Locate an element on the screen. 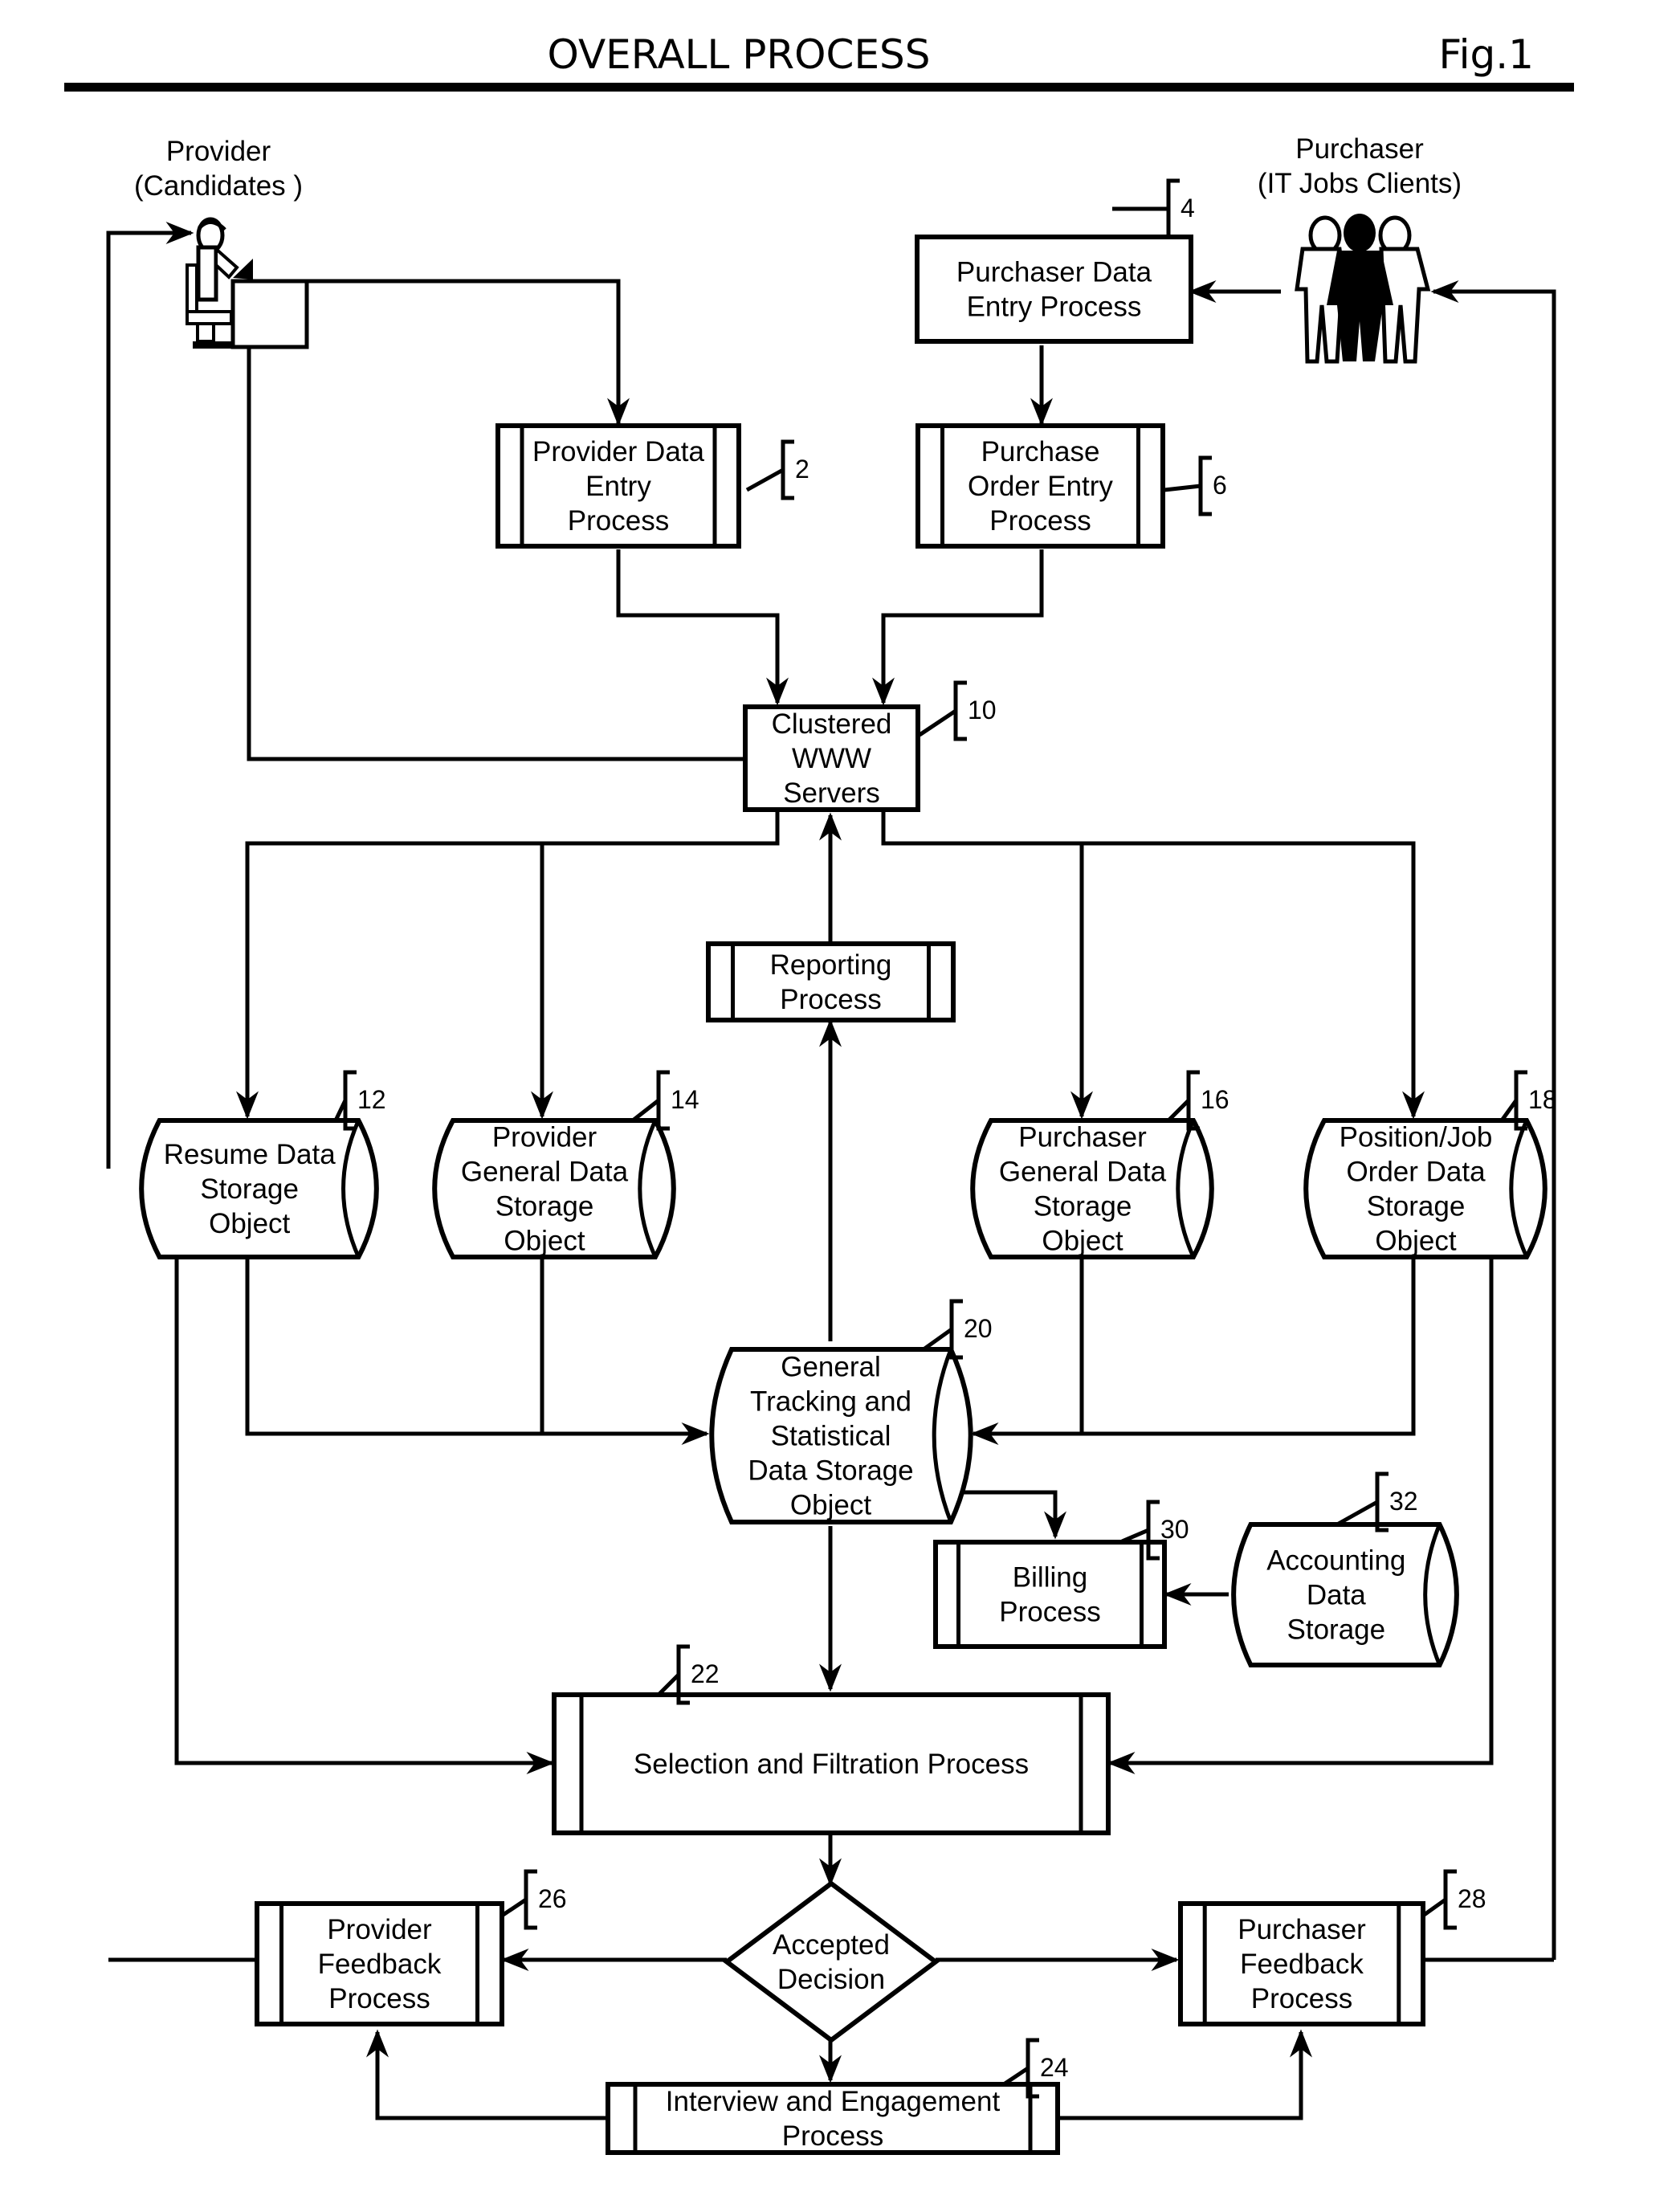 This screenshot has height=2212, width=1676. node-label: Provider Data is located at coordinates (618, 451).